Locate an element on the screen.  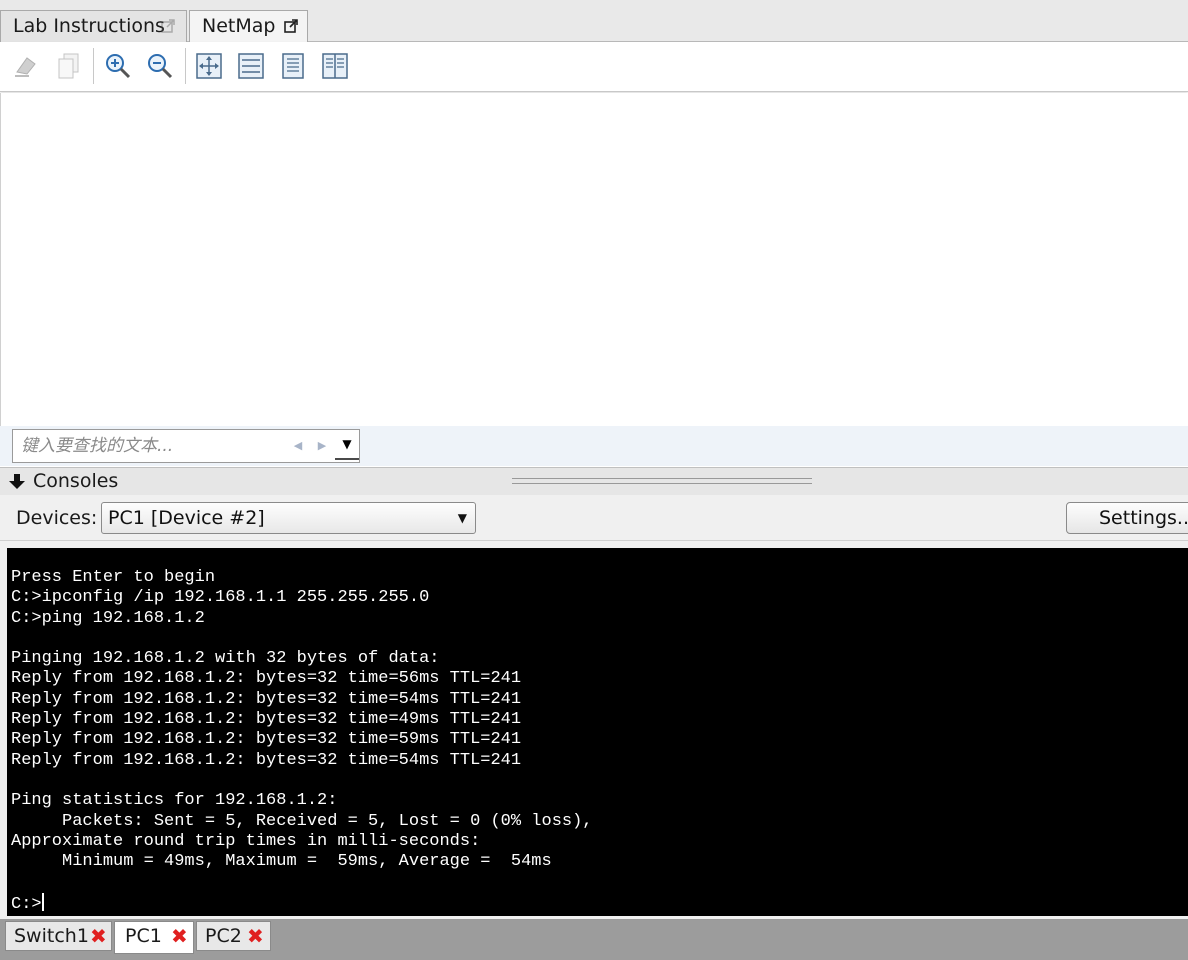
find-prev-icon: ◀ is located at coordinates (298, 446).